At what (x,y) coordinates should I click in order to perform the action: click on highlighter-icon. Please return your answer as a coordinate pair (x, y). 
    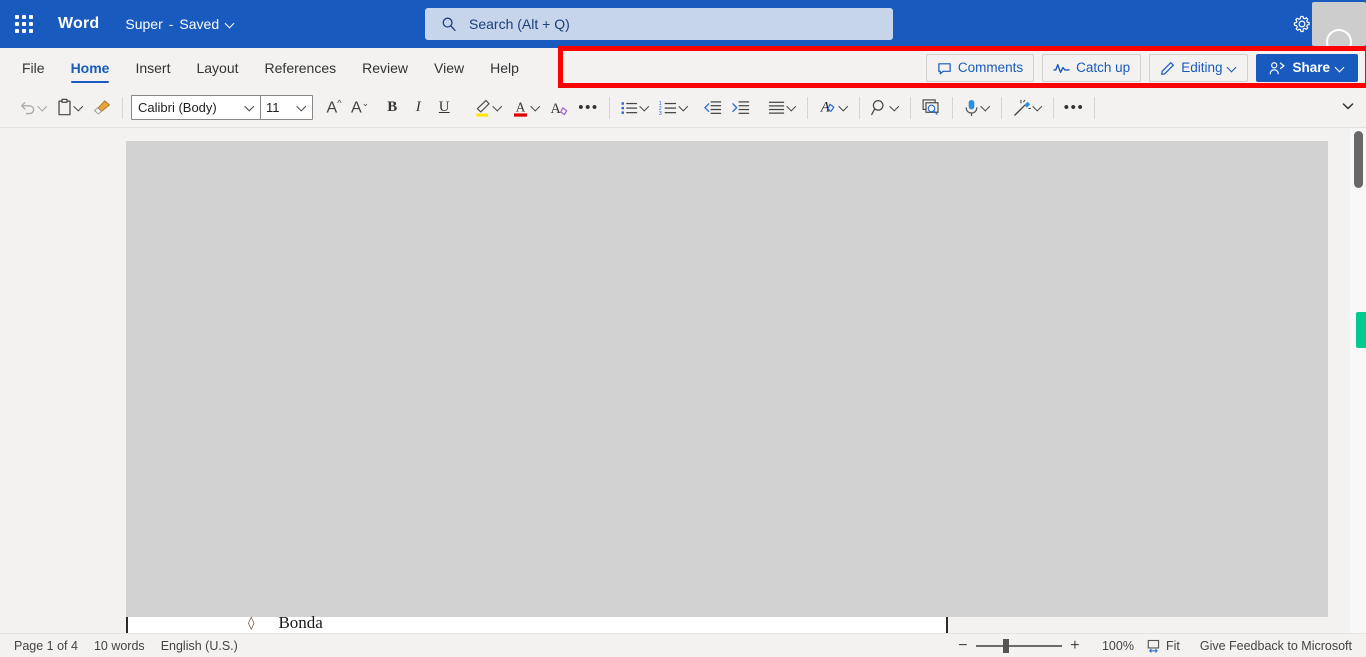
    Looking at the image, I should click on (483, 108).